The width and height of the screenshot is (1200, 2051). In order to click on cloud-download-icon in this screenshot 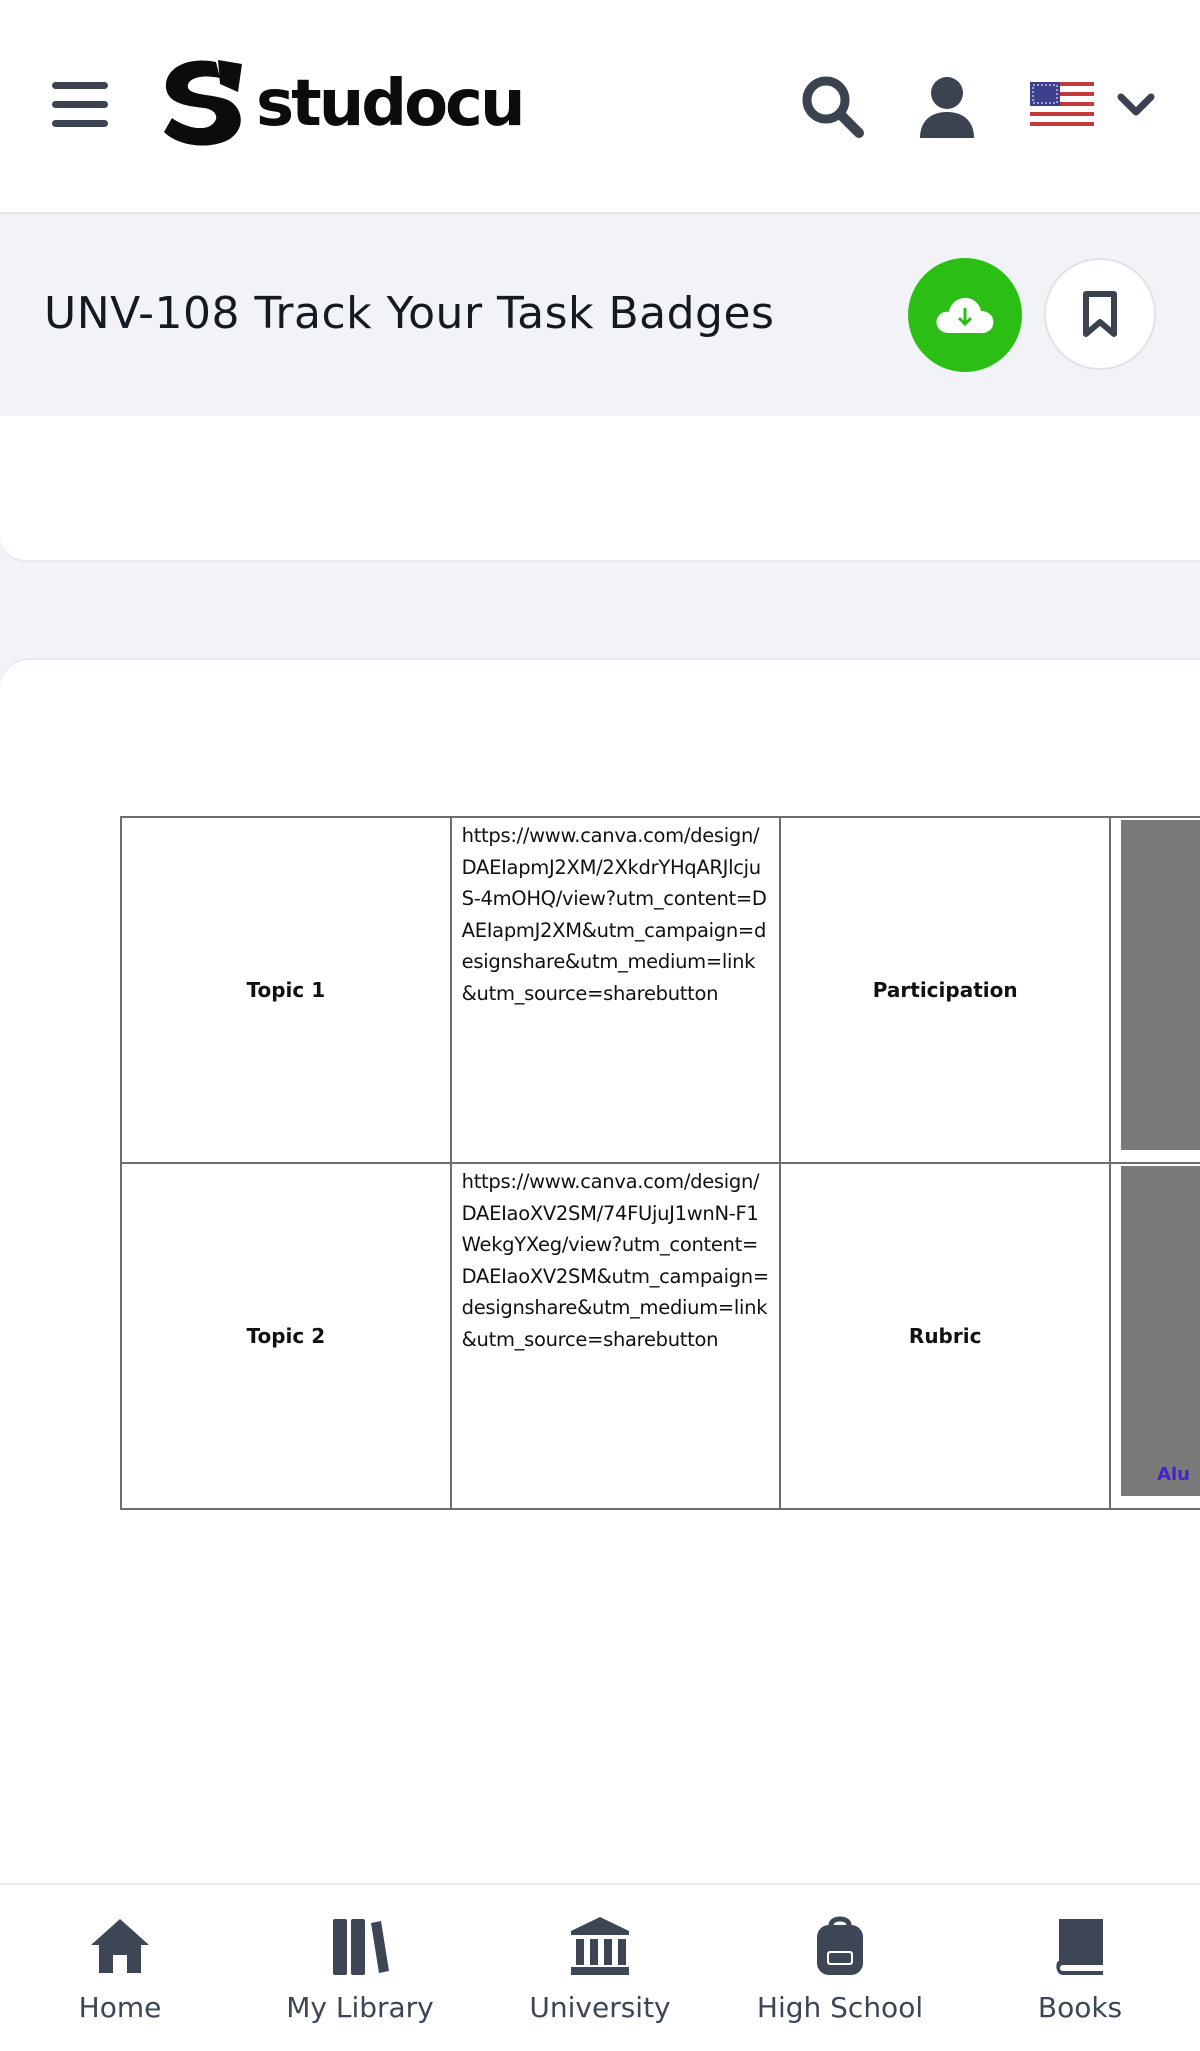, I will do `click(965, 315)`.